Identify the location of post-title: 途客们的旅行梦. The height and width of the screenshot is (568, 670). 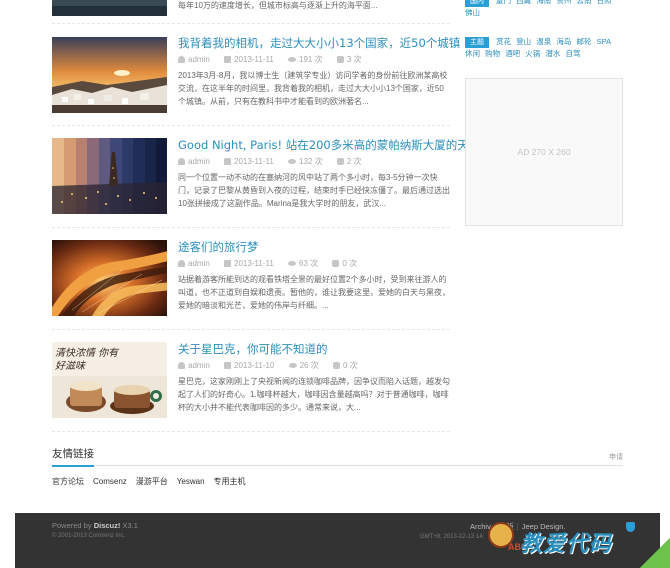
(314, 247).